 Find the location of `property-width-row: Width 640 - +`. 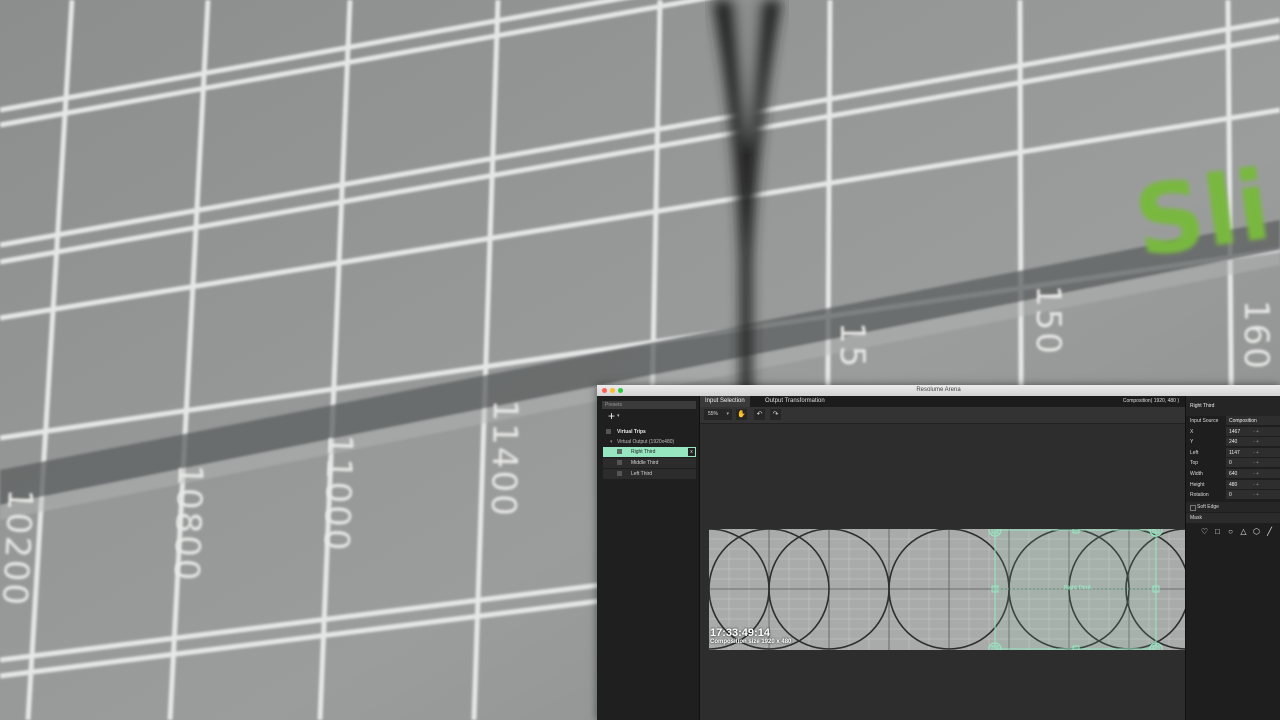

property-width-row: Width 640 - + is located at coordinates (1233, 473).